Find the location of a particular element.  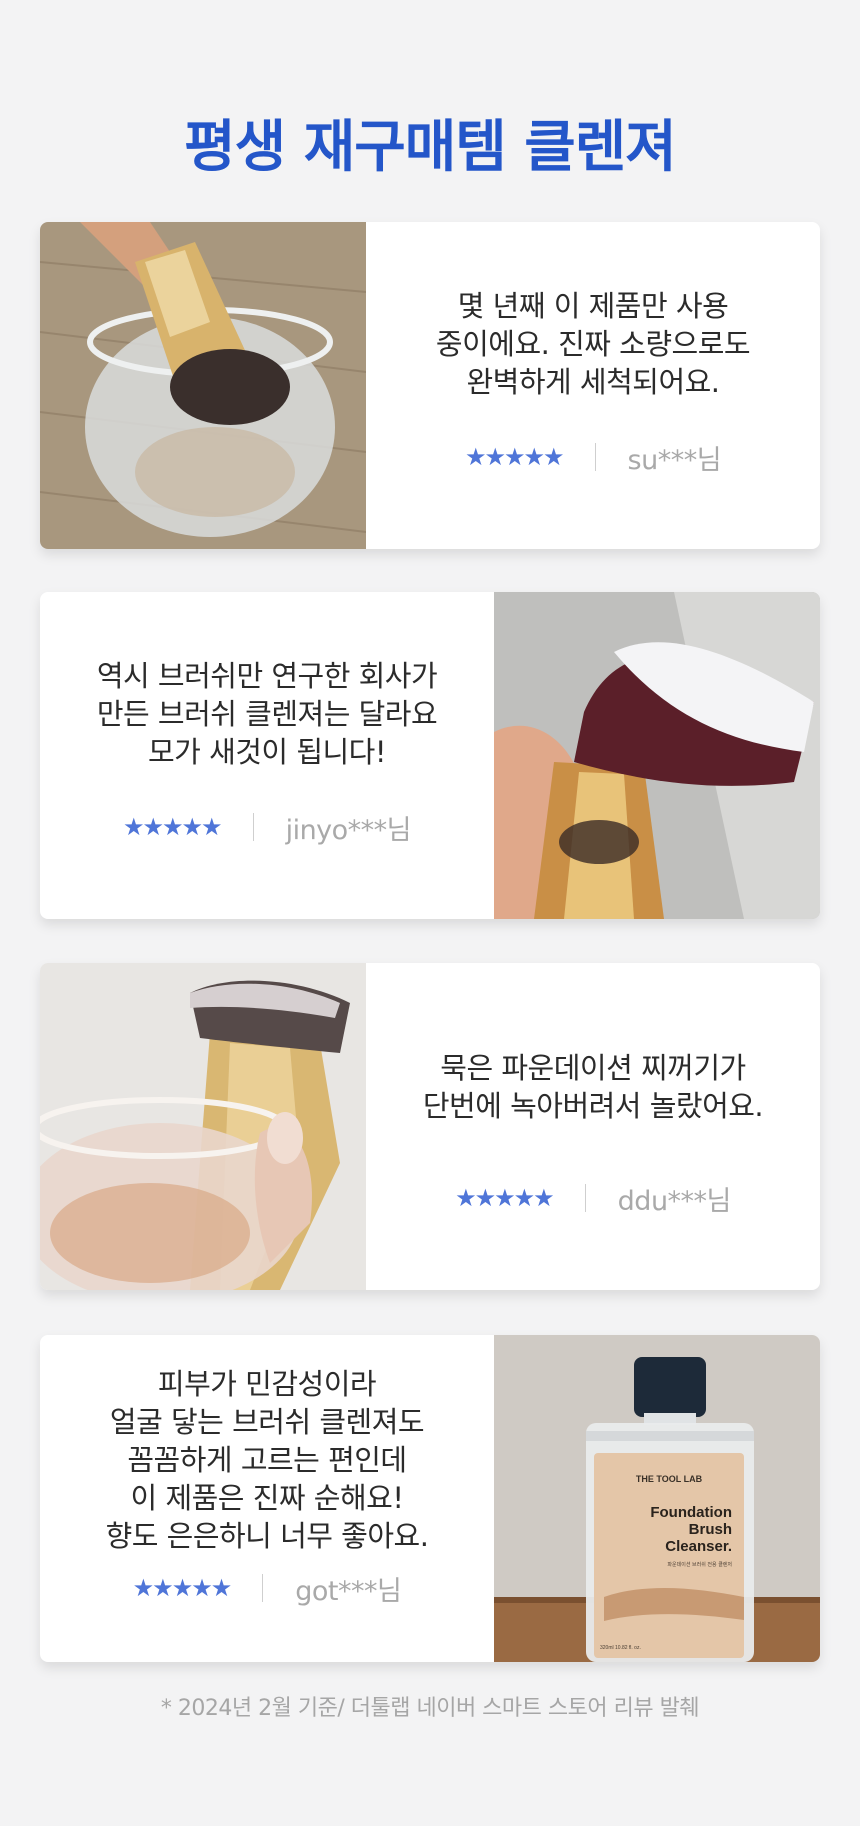

reviewer-name: su***님 is located at coordinates (674, 460).